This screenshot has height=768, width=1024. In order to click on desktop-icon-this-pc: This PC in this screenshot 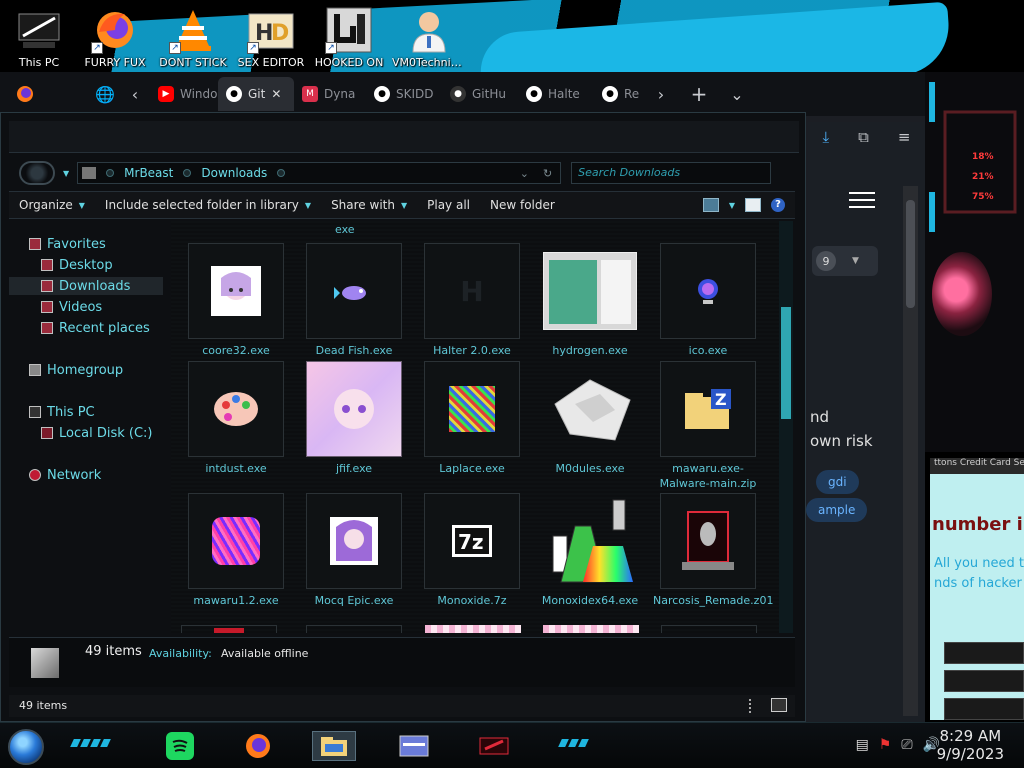, I will do `click(39, 36)`.